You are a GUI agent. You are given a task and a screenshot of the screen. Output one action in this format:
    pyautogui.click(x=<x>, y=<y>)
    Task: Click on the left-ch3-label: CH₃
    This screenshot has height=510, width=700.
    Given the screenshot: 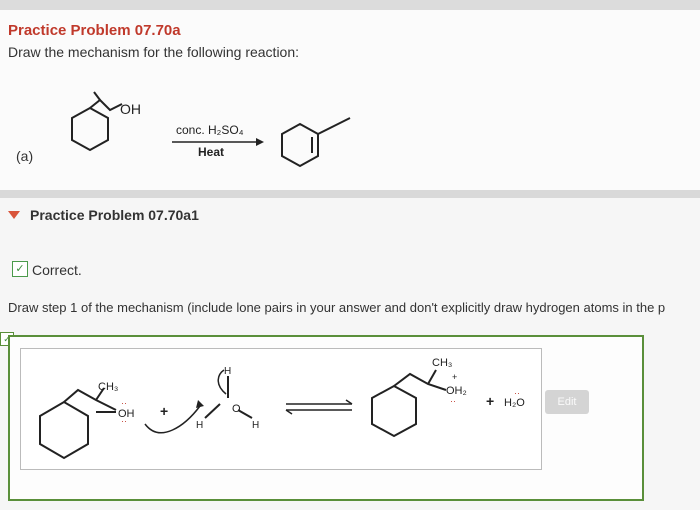 What is the action you would take?
    pyautogui.click(x=108, y=387)
    